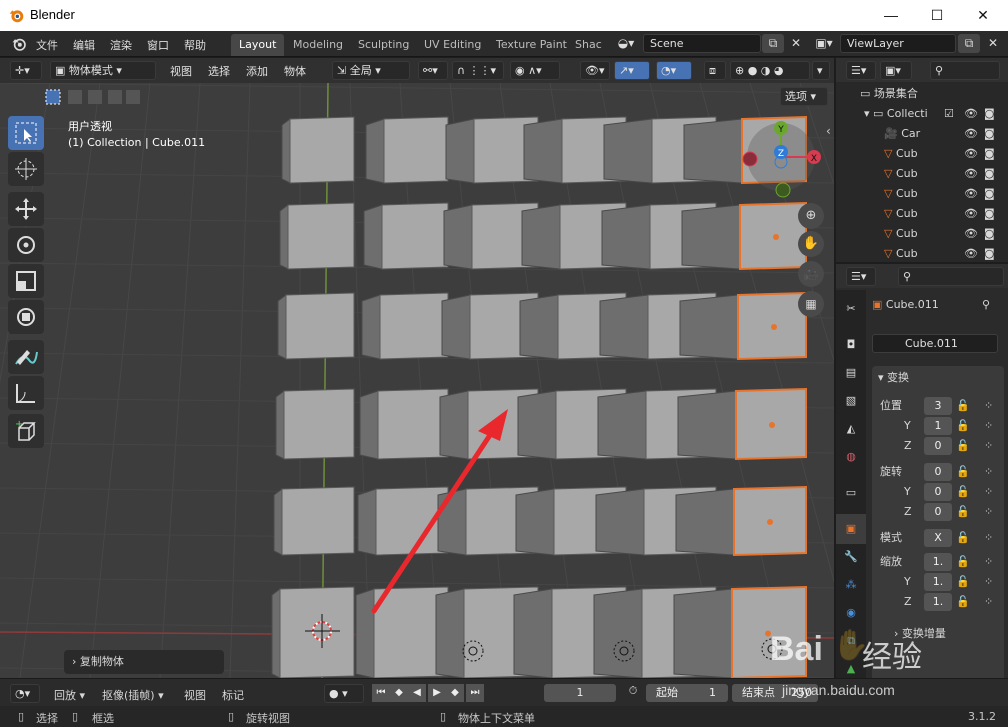  What do you see at coordinates (851, 429) in the screenshot?
I see `scene-tab-icon: ◭` at bounding box center [851, 429].